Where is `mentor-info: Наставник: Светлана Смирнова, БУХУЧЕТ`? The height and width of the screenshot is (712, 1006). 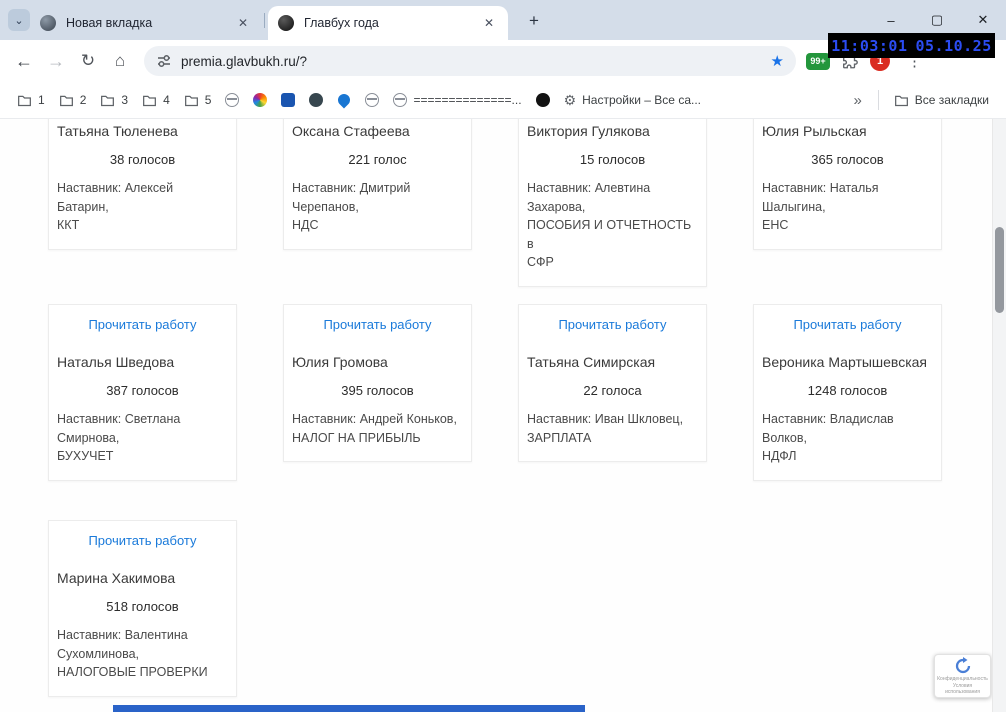 mentor-info: Наставник: Светлана Смирнова, БУХУЧЕТ is located at coordinates (119, 437).